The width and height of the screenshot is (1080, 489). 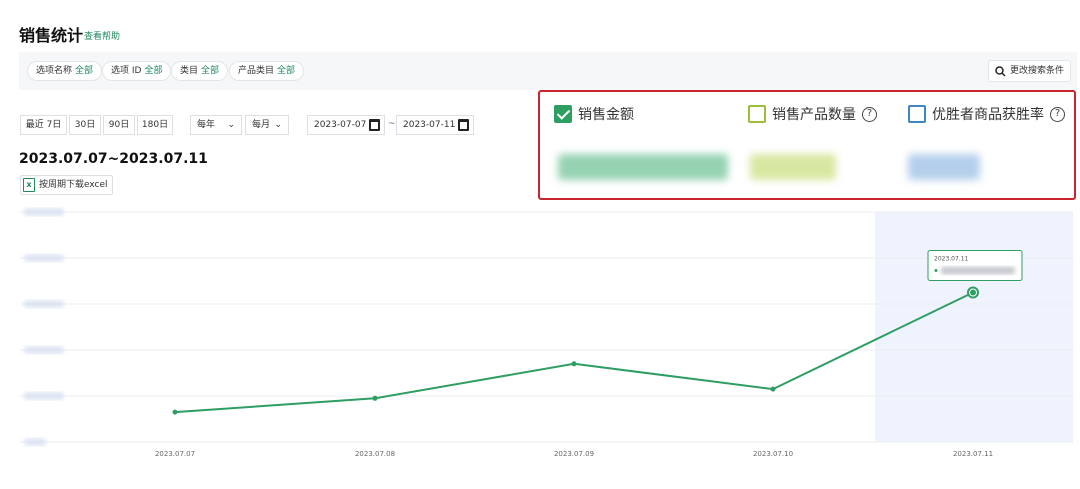 I want to click on metrics-panel: 销售金额 销售产品数量 ? 优胜者商品获胜率 ?, so click(x=807, y=145).